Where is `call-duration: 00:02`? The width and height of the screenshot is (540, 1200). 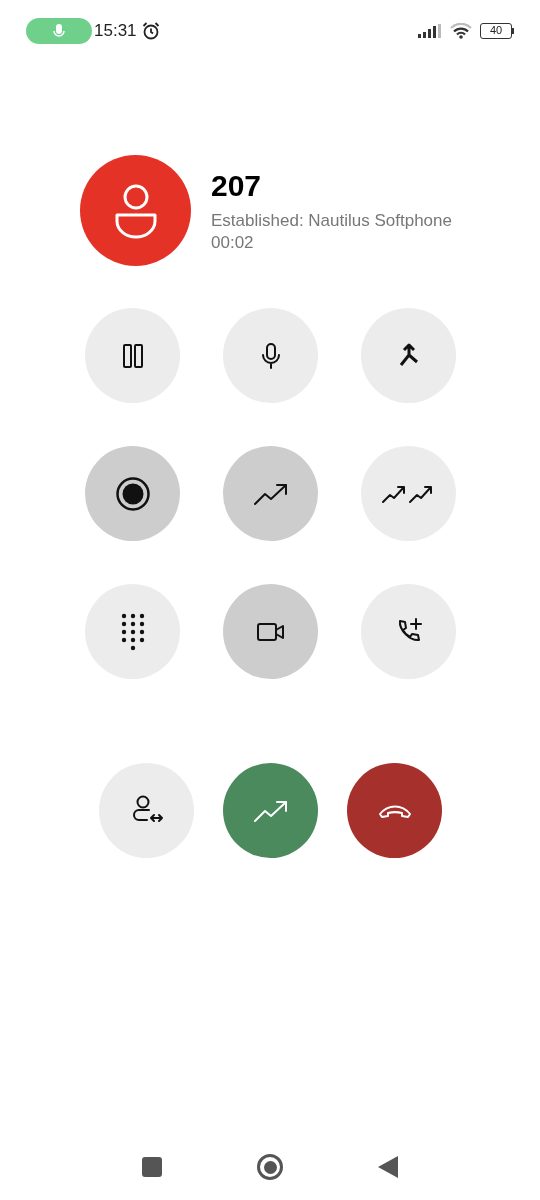
call-duration: 00:02 is located at coordinates (233, 242).